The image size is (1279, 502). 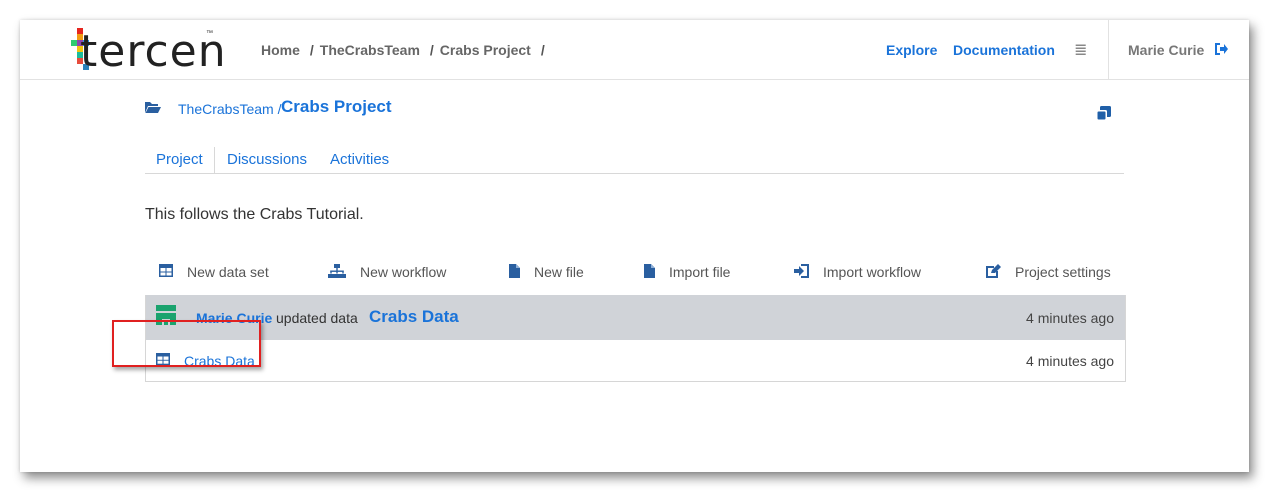 I want to click on import-icon, so click(x=801, y=271).